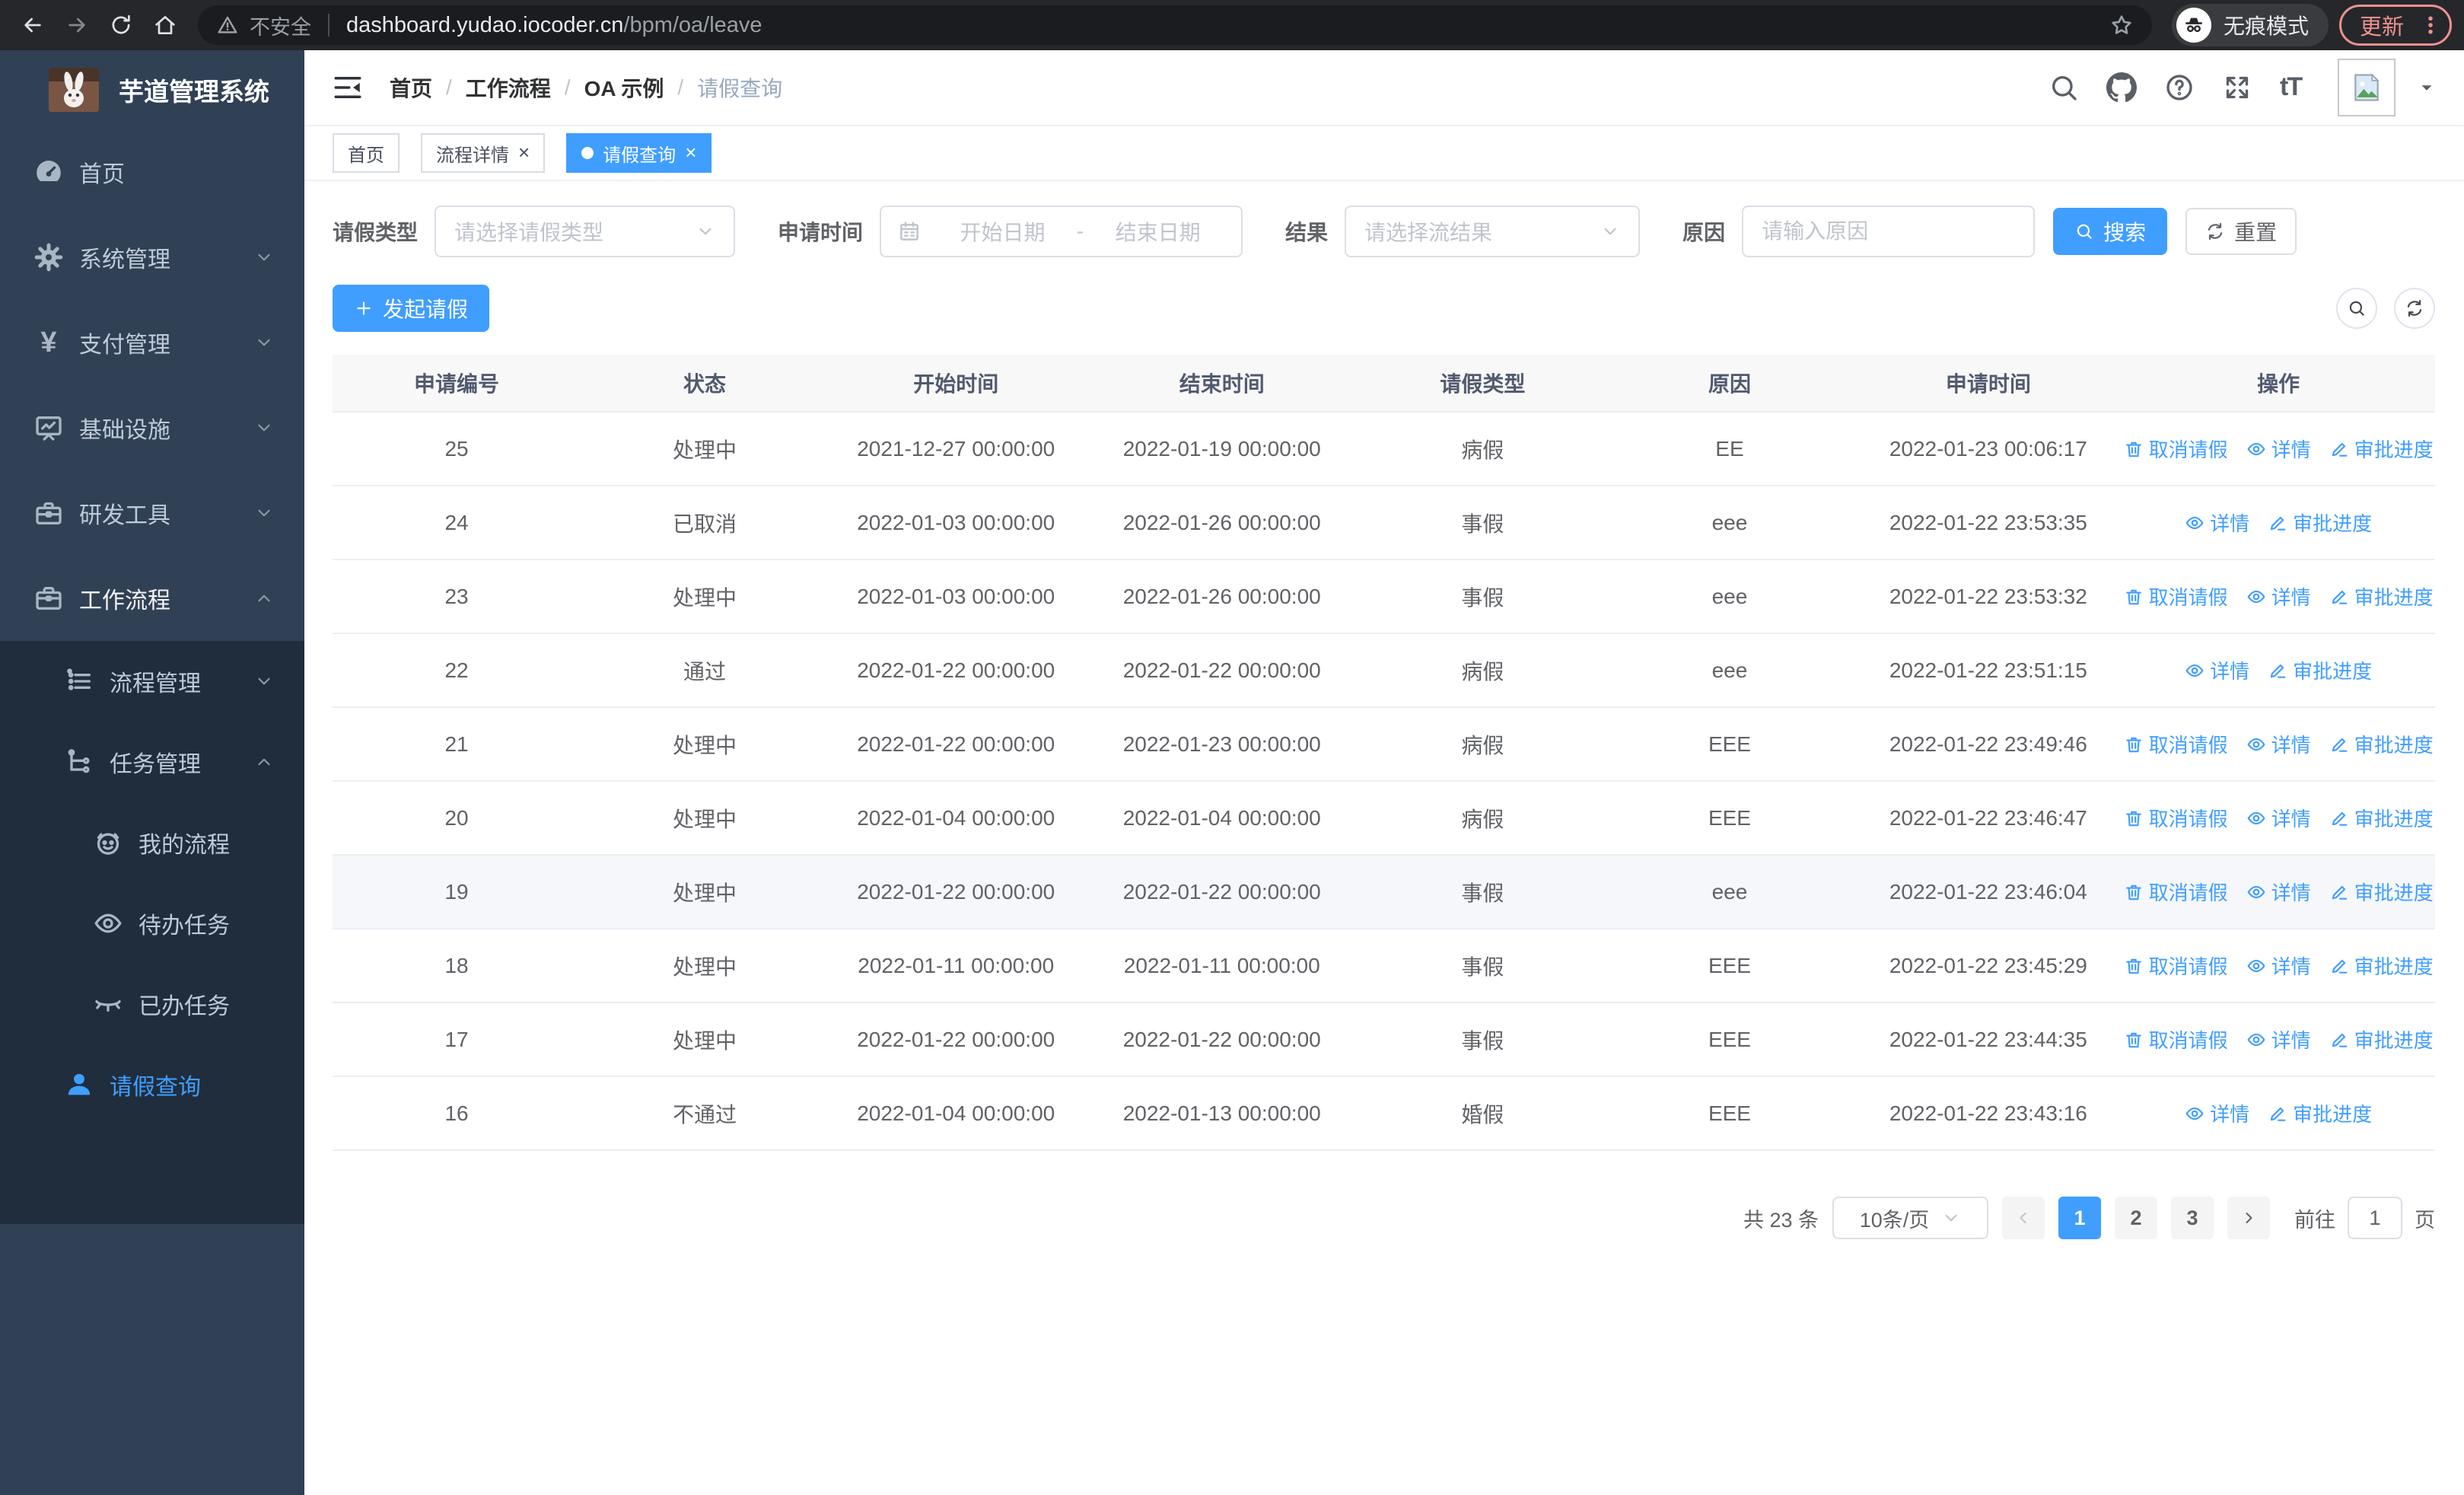 The height and width of the screenshot is (1495, 2464). What do you see at coordinates (2237, 88) in the screenshot?
I see `fullscreen-icon` at bounding box center [2237, 88].